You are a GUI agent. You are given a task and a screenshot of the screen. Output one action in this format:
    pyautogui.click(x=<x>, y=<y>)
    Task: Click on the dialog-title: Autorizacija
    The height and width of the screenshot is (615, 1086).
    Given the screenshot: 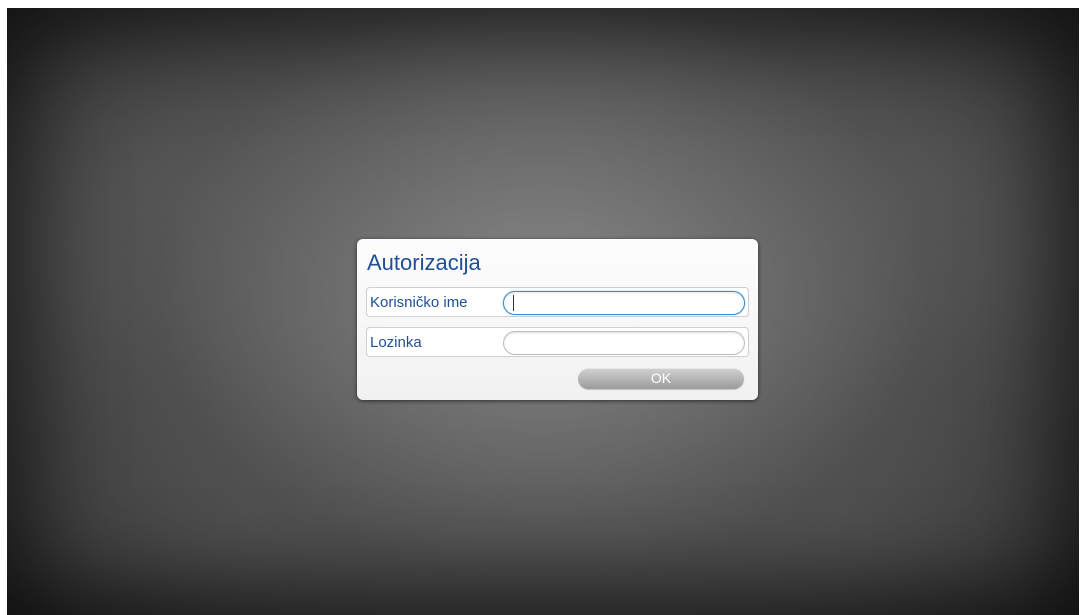 What is the action you would take?
    pyautogui.click(x=424, y=262)
    